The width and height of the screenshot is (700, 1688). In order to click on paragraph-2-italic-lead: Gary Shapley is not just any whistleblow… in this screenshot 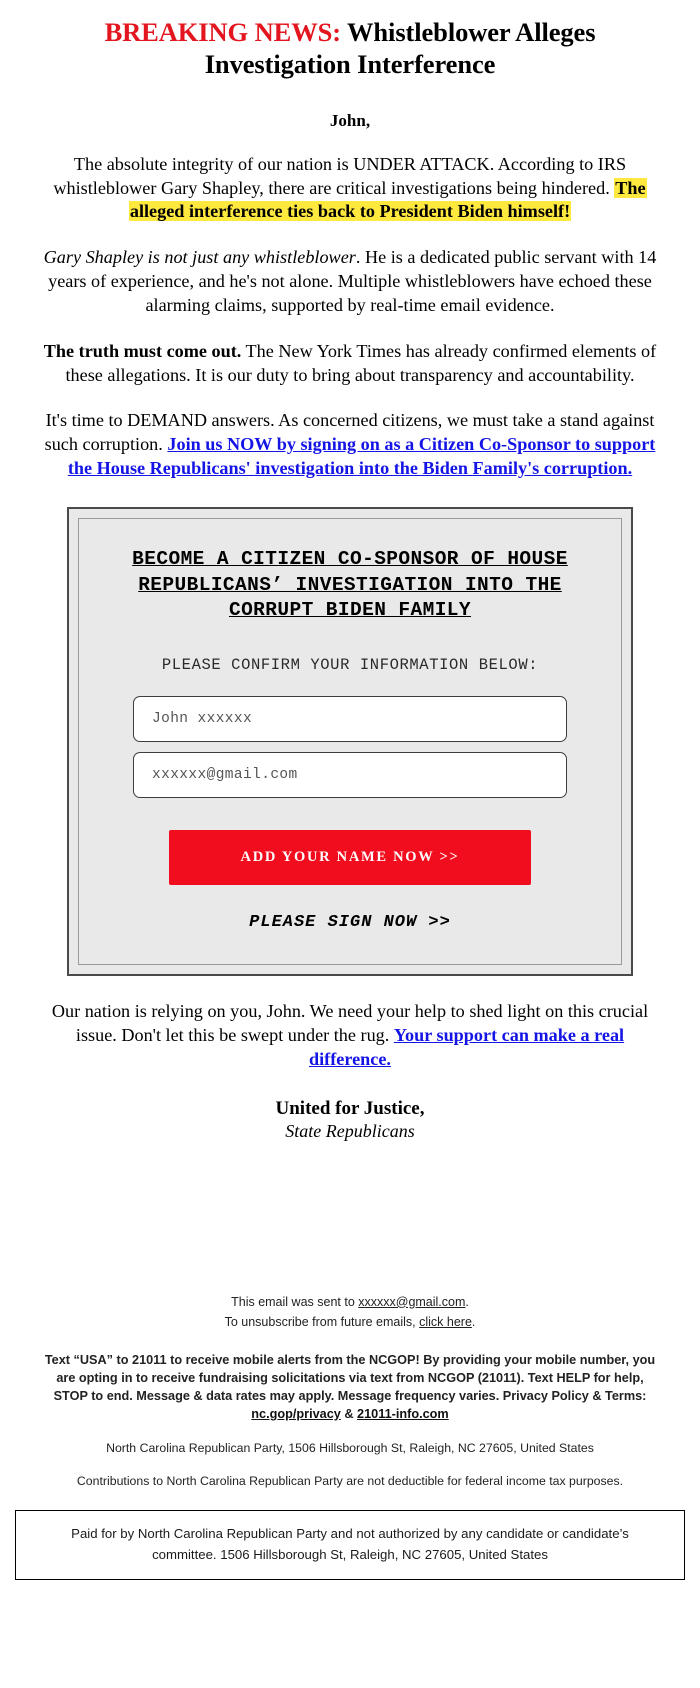, I will do `click(199, 257)`.